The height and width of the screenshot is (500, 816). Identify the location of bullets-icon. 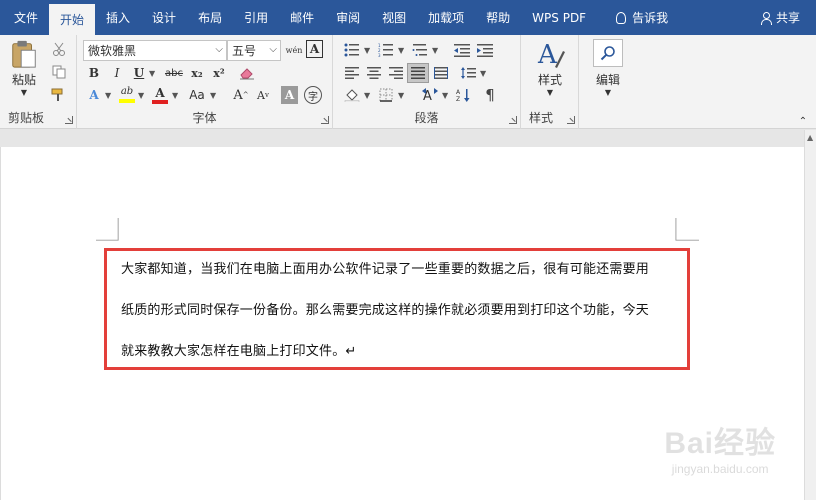
(351, 50).